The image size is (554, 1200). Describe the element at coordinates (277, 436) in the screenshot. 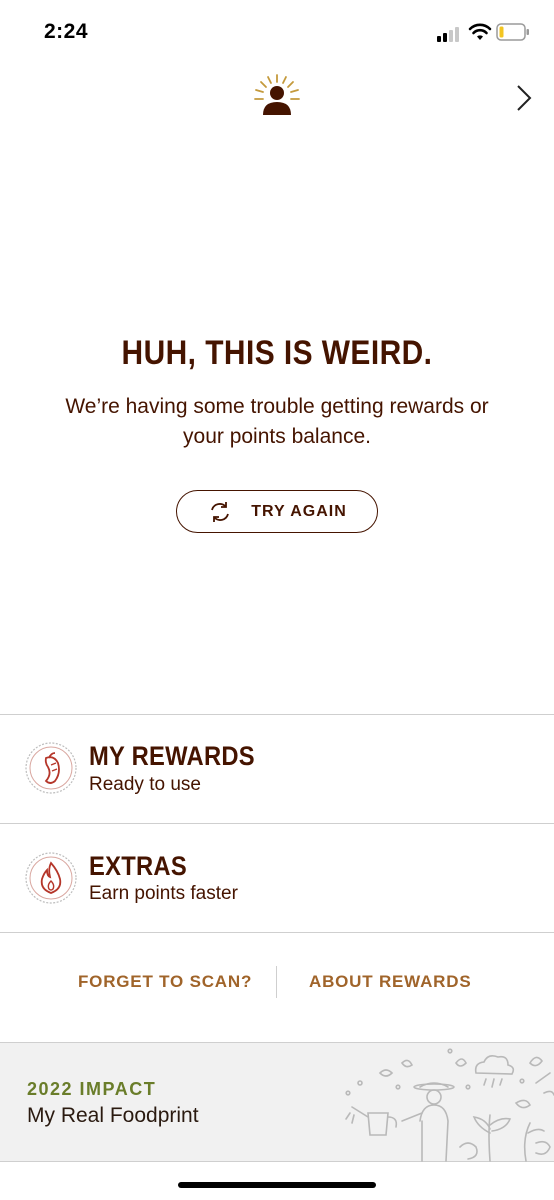

I see `error-message-line-2: your points balance.` at that location.